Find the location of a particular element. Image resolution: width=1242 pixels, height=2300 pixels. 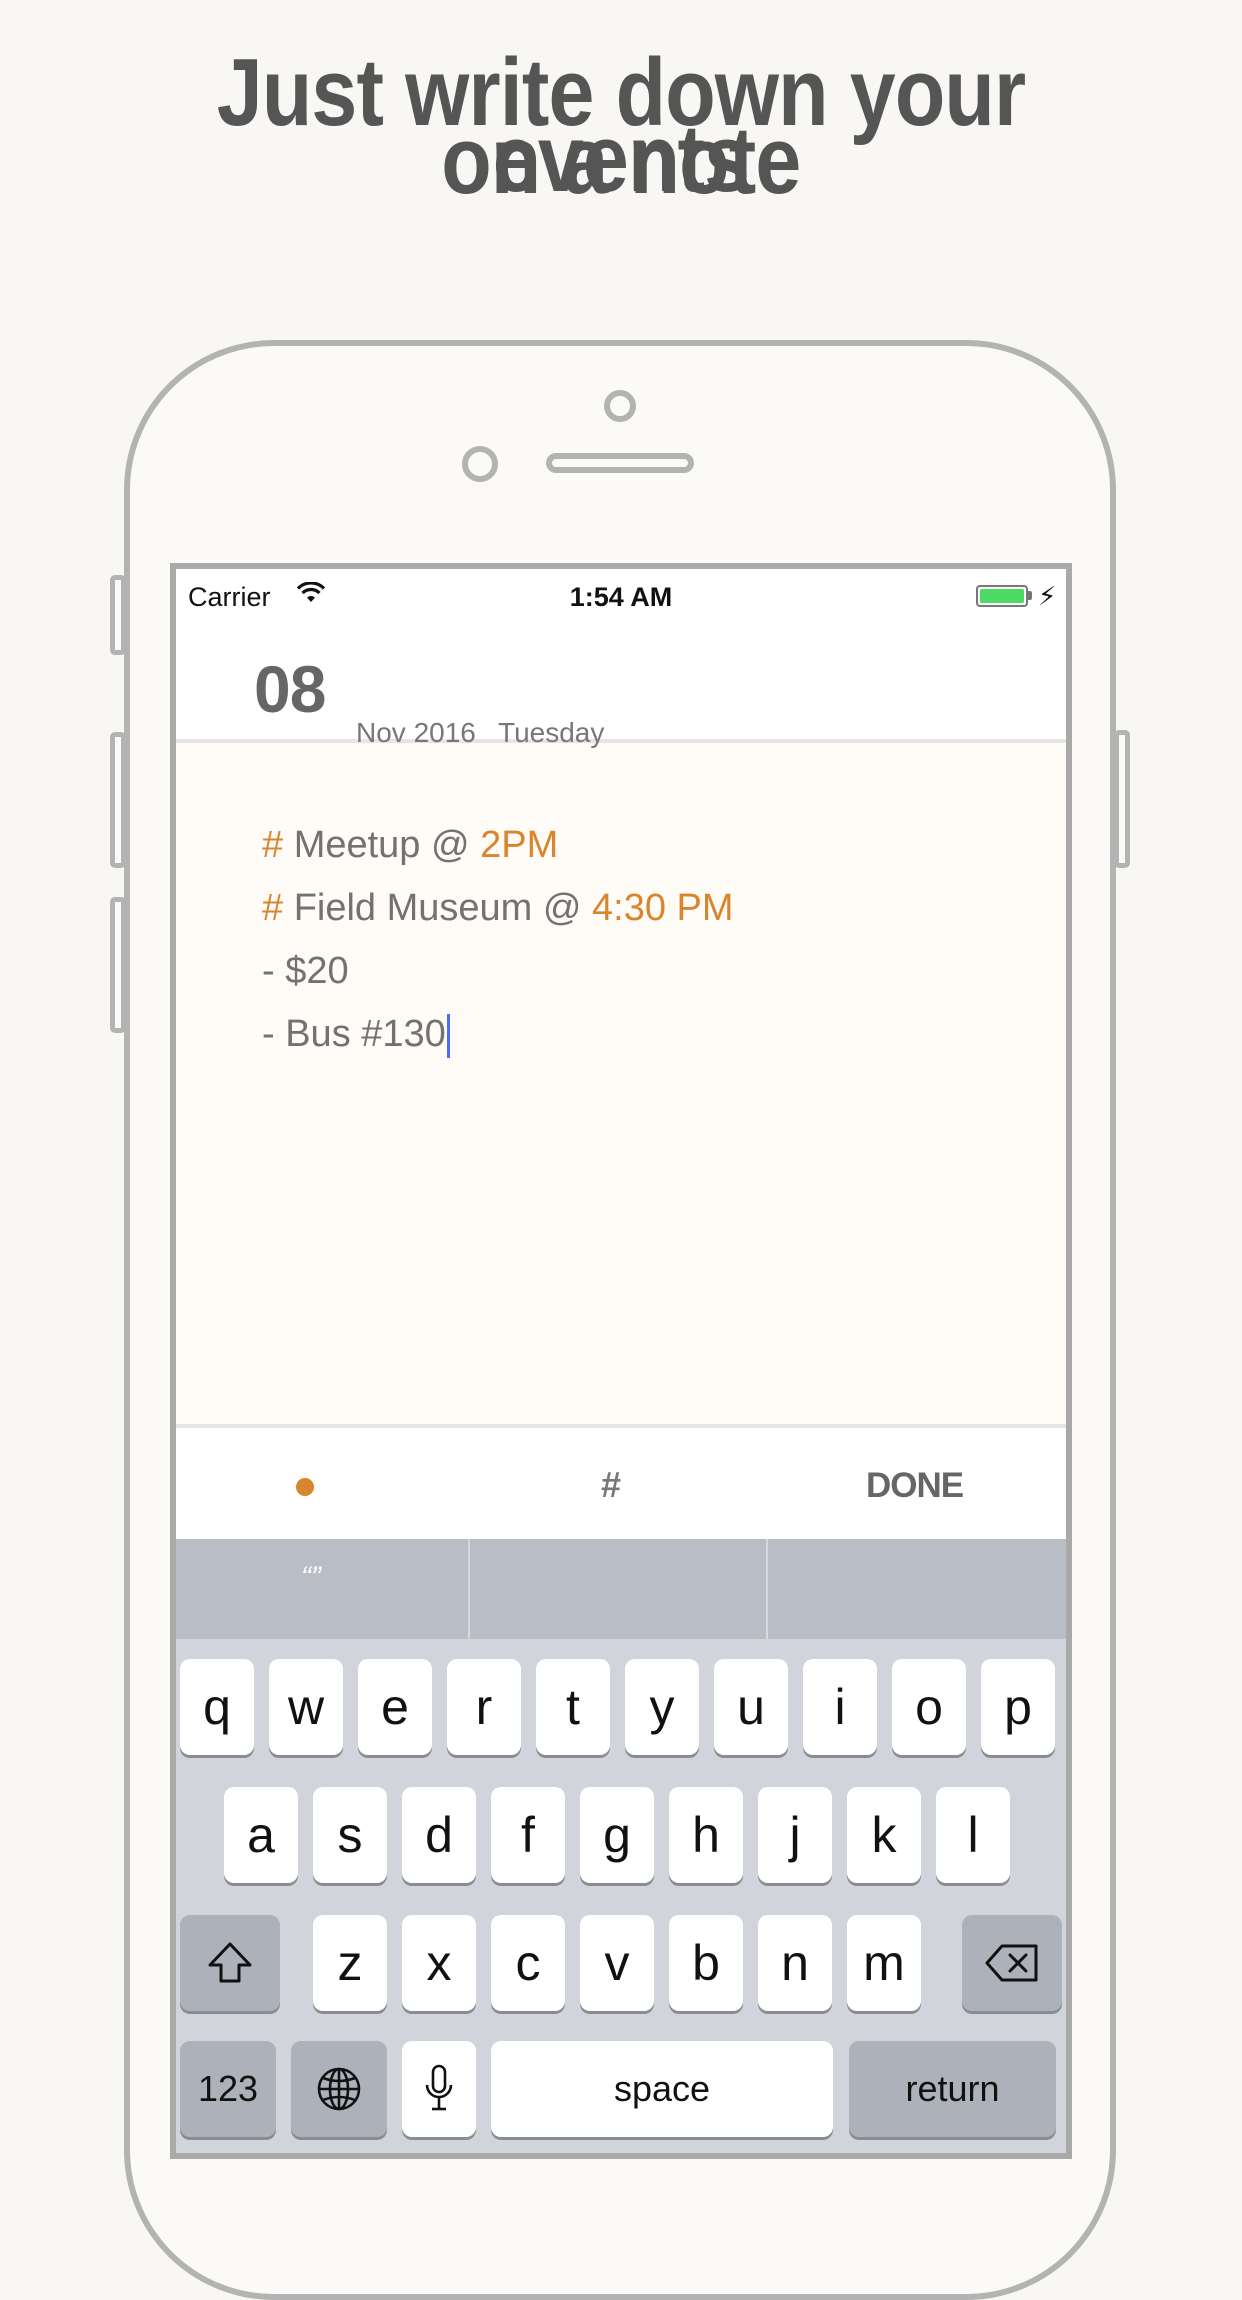

status-bar: Carrier 1:54 AM ⚡︎ is located at coordinates (621, 590).